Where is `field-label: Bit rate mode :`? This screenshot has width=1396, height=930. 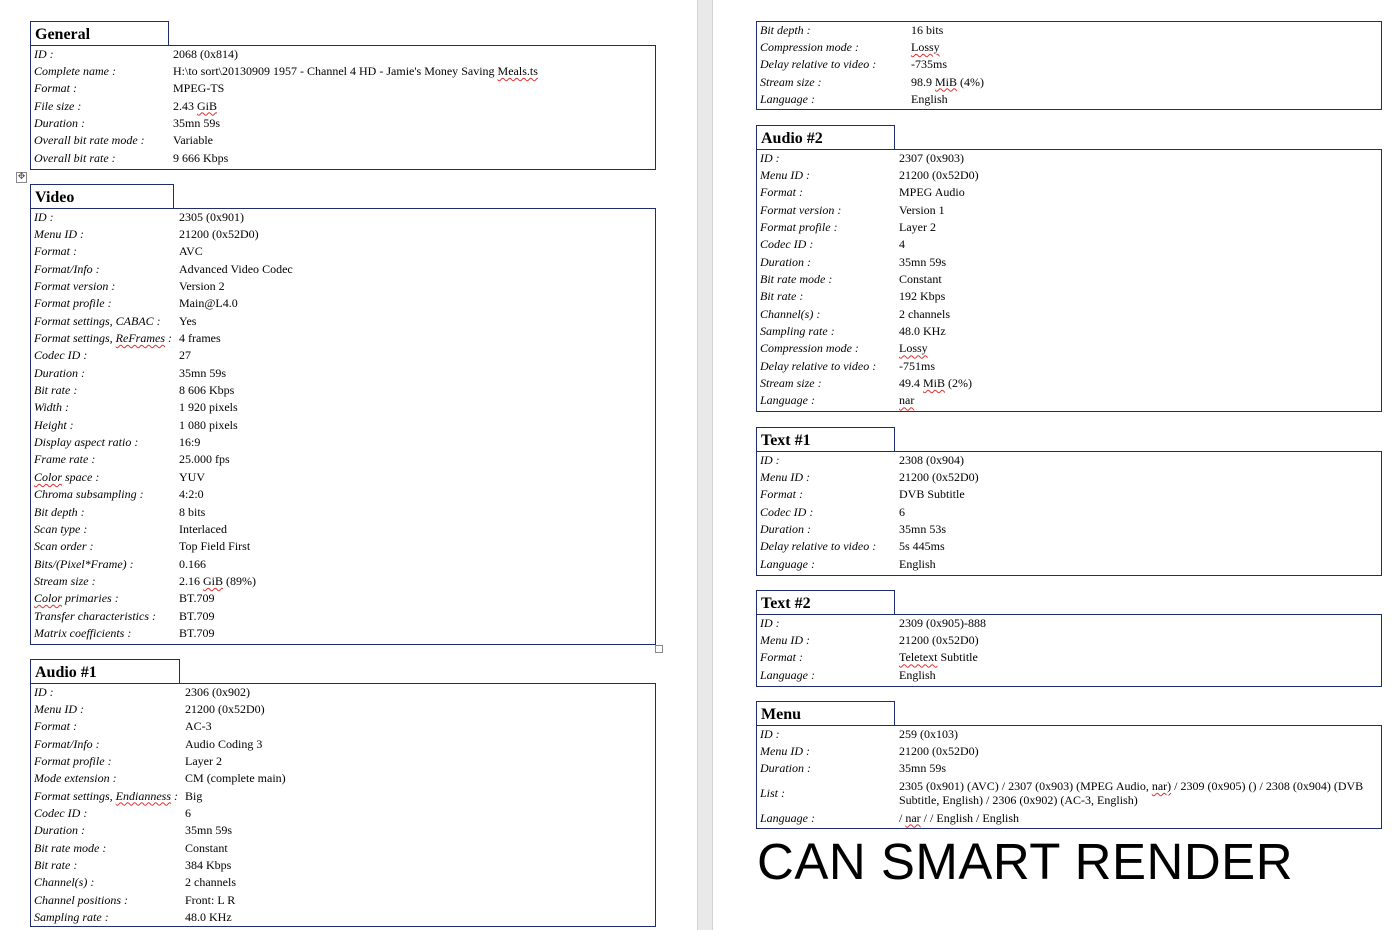
field-label: Bit rate mode : is located at coordinates (796, 279).